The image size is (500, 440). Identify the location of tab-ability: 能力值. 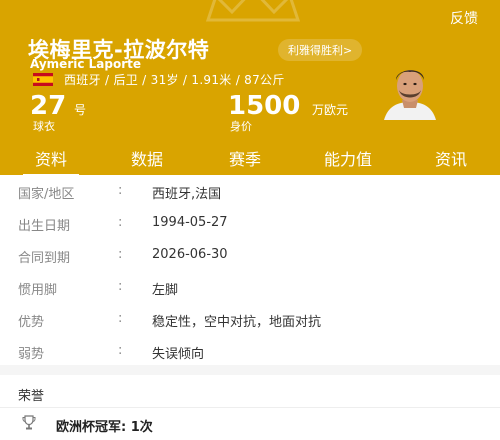
(348, 158).